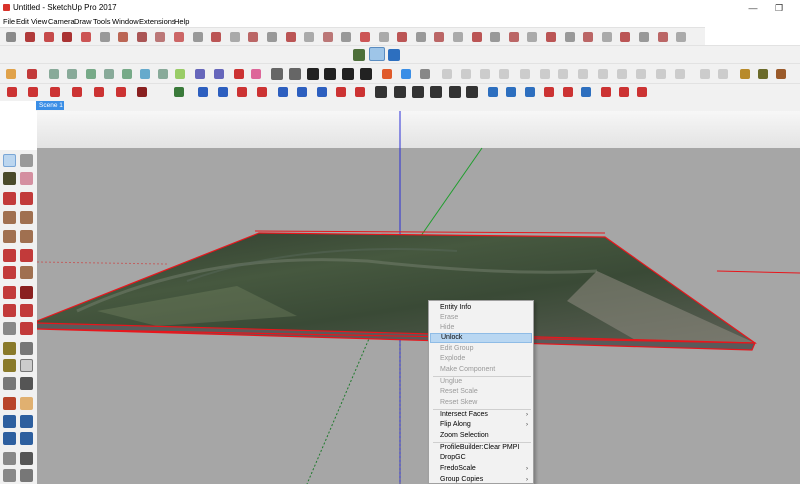 The height and width of the screenshot is (484, 800). What do you see at coordinates (313, 74) in the screenshot?
I see `house-iso-icon` at bounding box center [313, 74].